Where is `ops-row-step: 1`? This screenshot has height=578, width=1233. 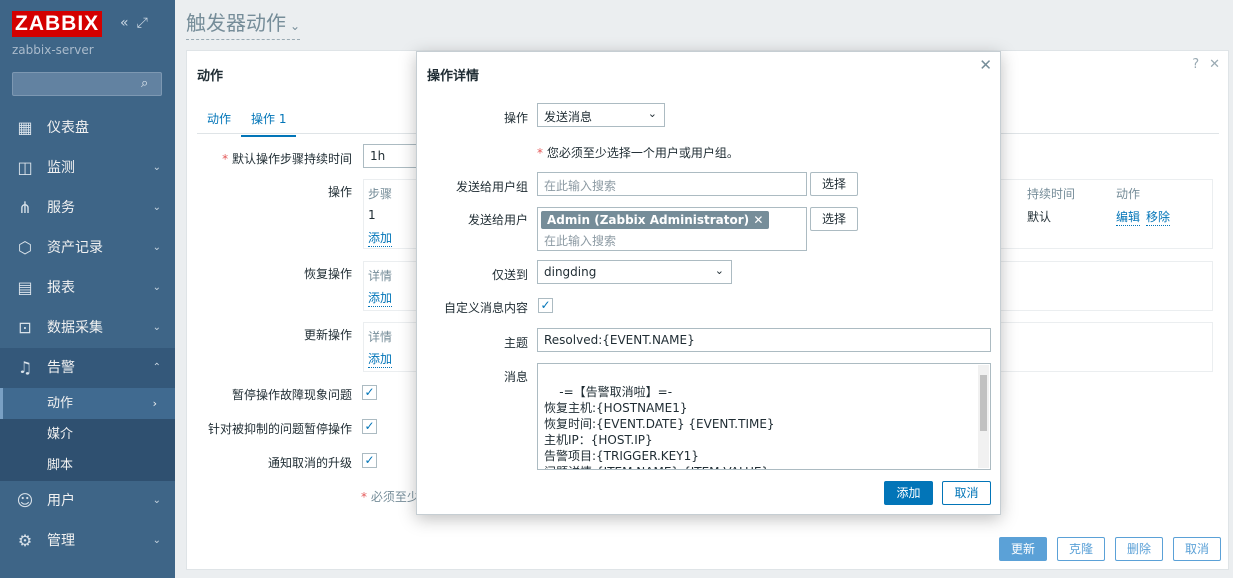 ops-row-step: 1 is located at coordinates (372, 215).